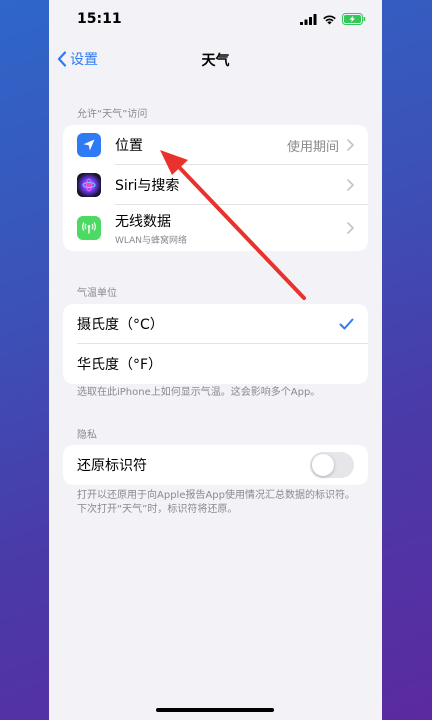 The image size is (432, 720). I want to click on page-title: 天气, so click(215, 61).